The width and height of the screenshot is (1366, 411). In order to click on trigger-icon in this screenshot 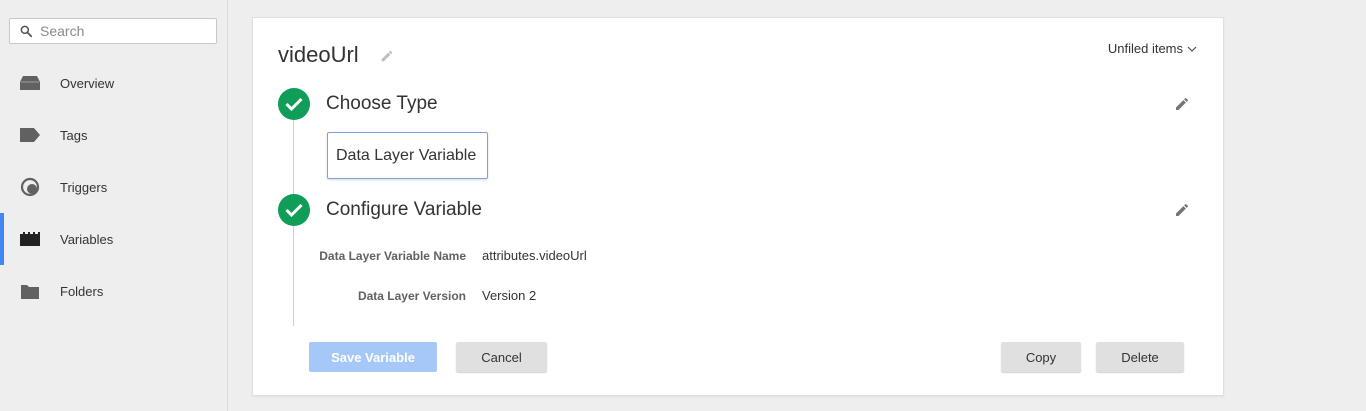, I will do `click(30, 187)`.